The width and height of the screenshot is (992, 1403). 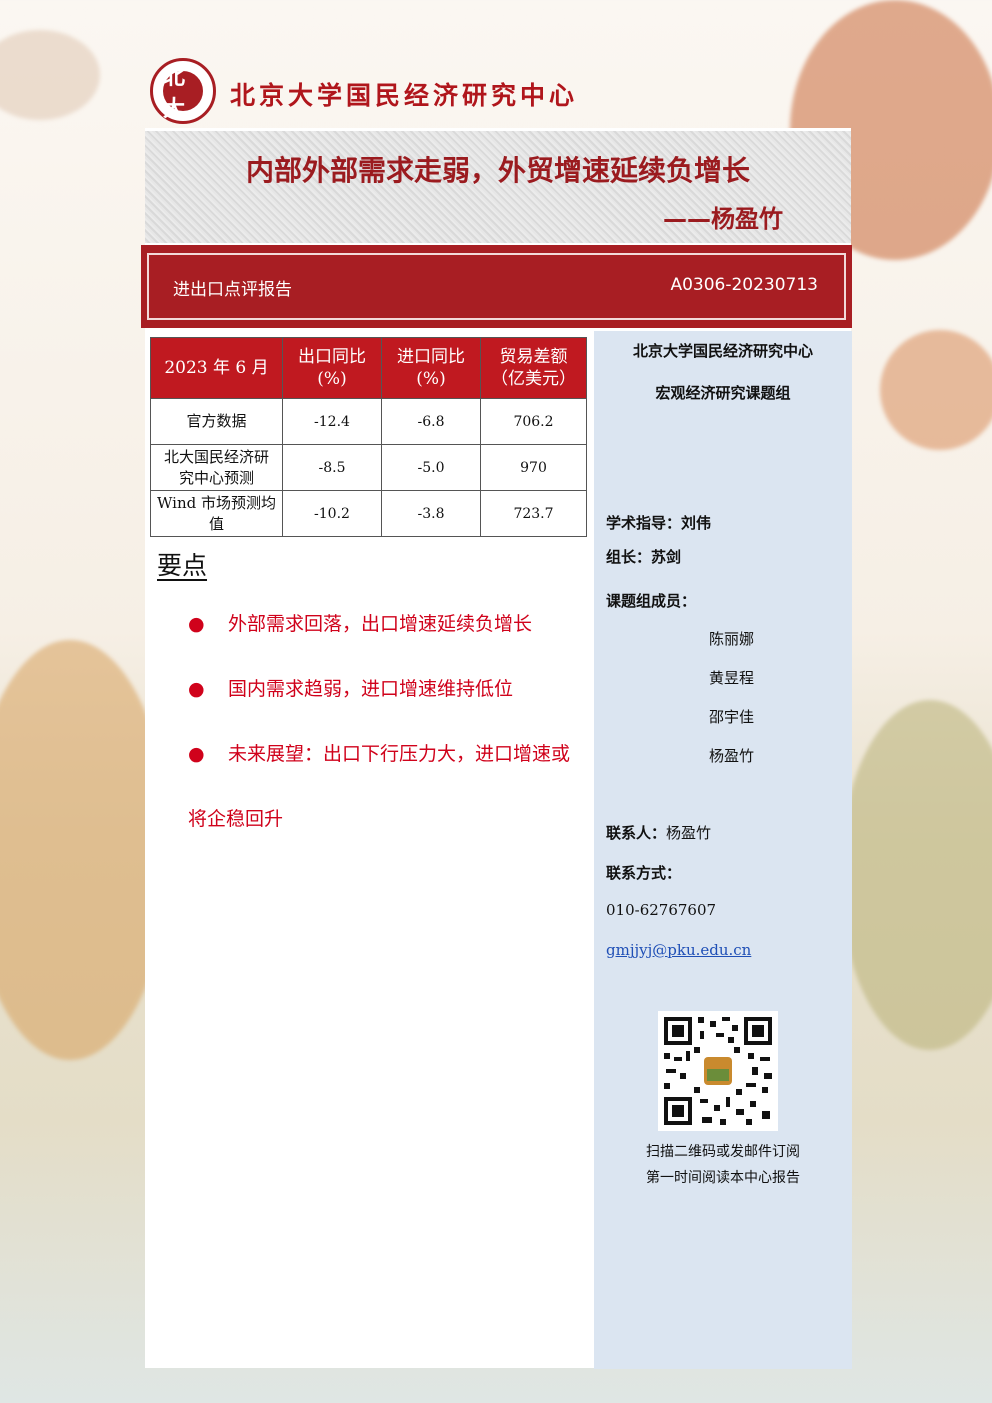 I want to click on sidebar-org: 北京大学国民经济研究中心, so click(x=722, y=351).